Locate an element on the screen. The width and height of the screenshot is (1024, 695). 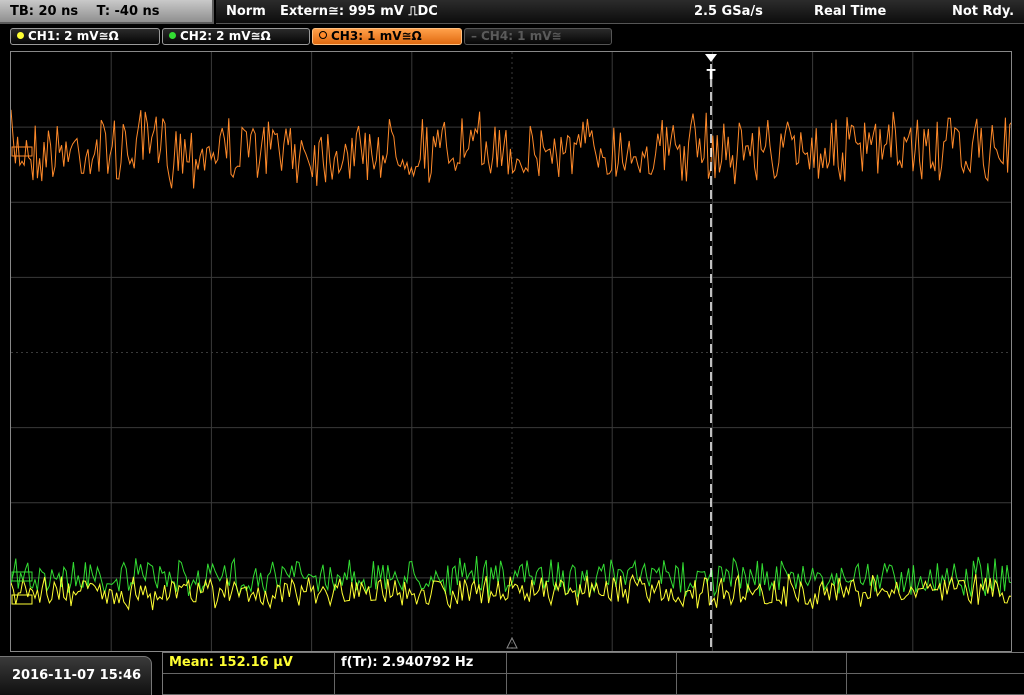
timebase-value: TB: 20 ns is located at coordinates (44, 11).